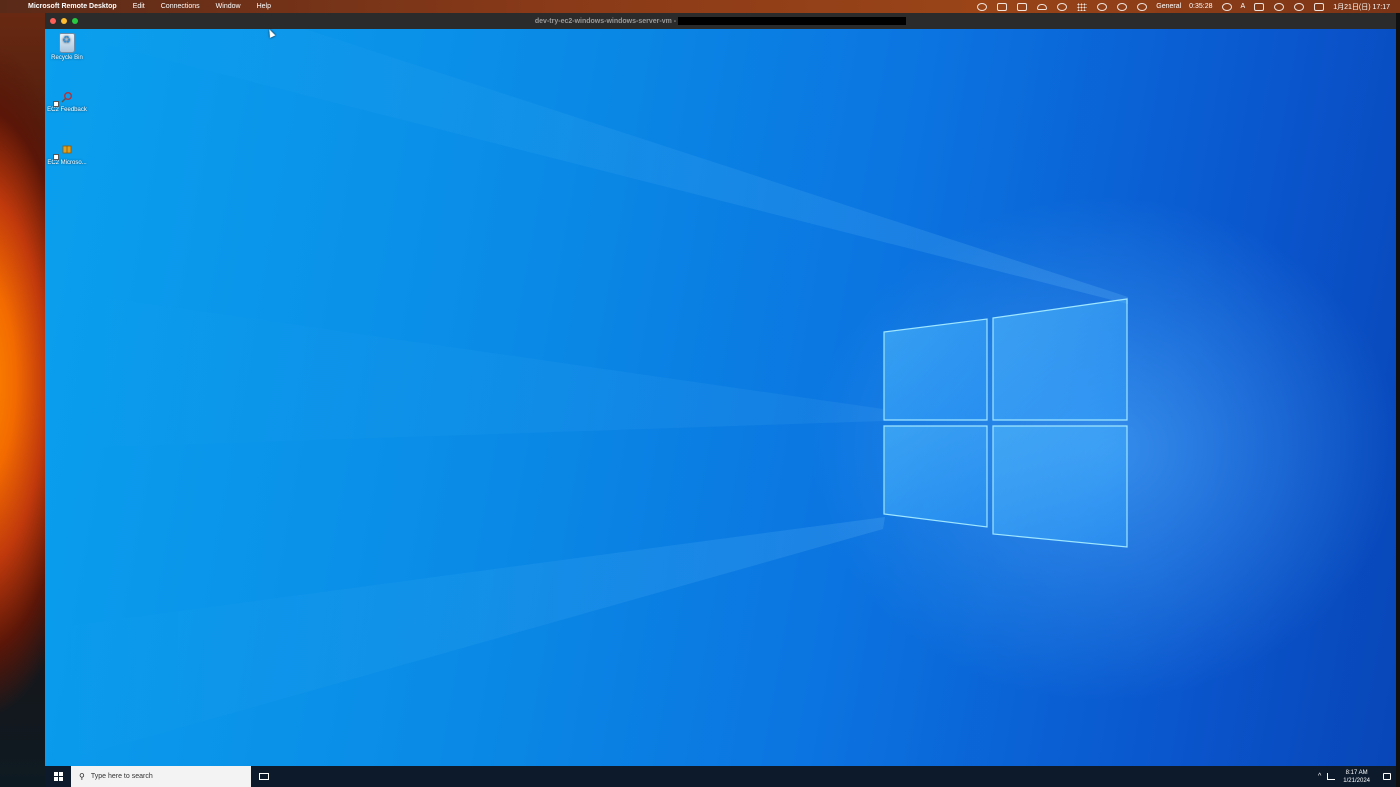 The height and width of the screenshot is (787, 1400). Describe the element at coordinates (75, 21) in the screenshot. I see `maximize-window-button` at that location.